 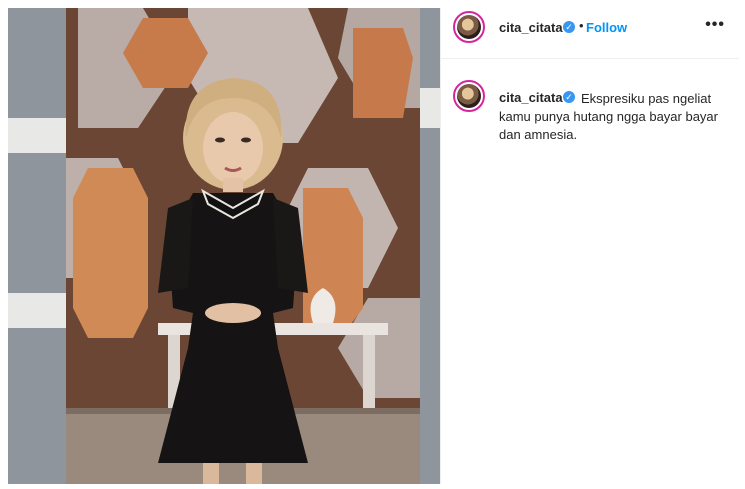 I want to click on caption-avatar, so click(x=469, y=96).